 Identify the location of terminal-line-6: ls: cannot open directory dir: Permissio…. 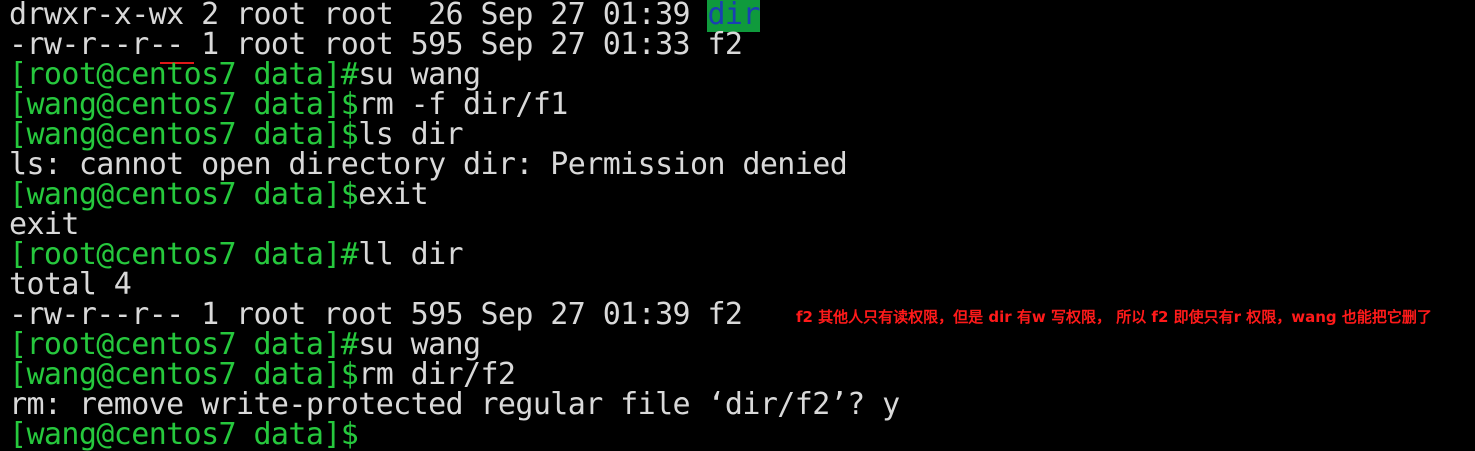
(428, 165).